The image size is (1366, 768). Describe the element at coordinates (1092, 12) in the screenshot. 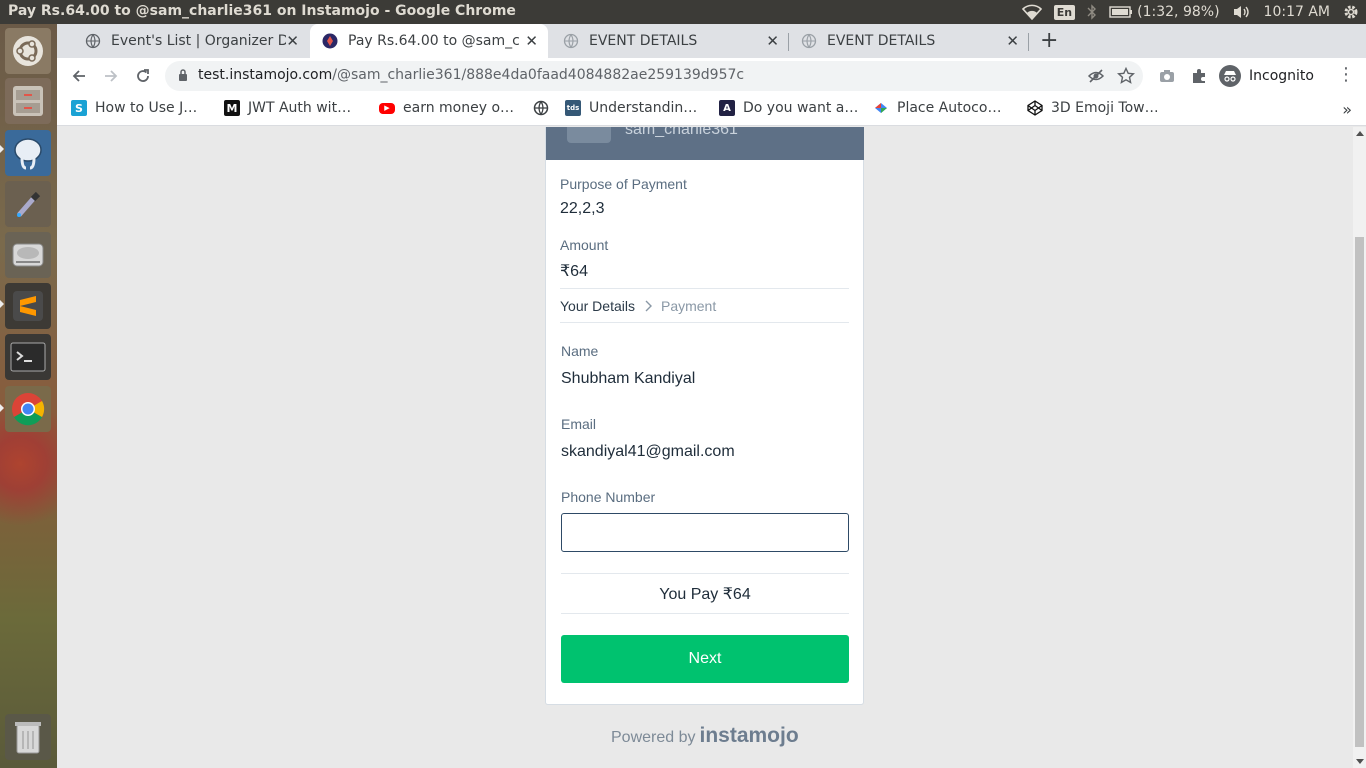

I see `bluetooth-icon` at that location.